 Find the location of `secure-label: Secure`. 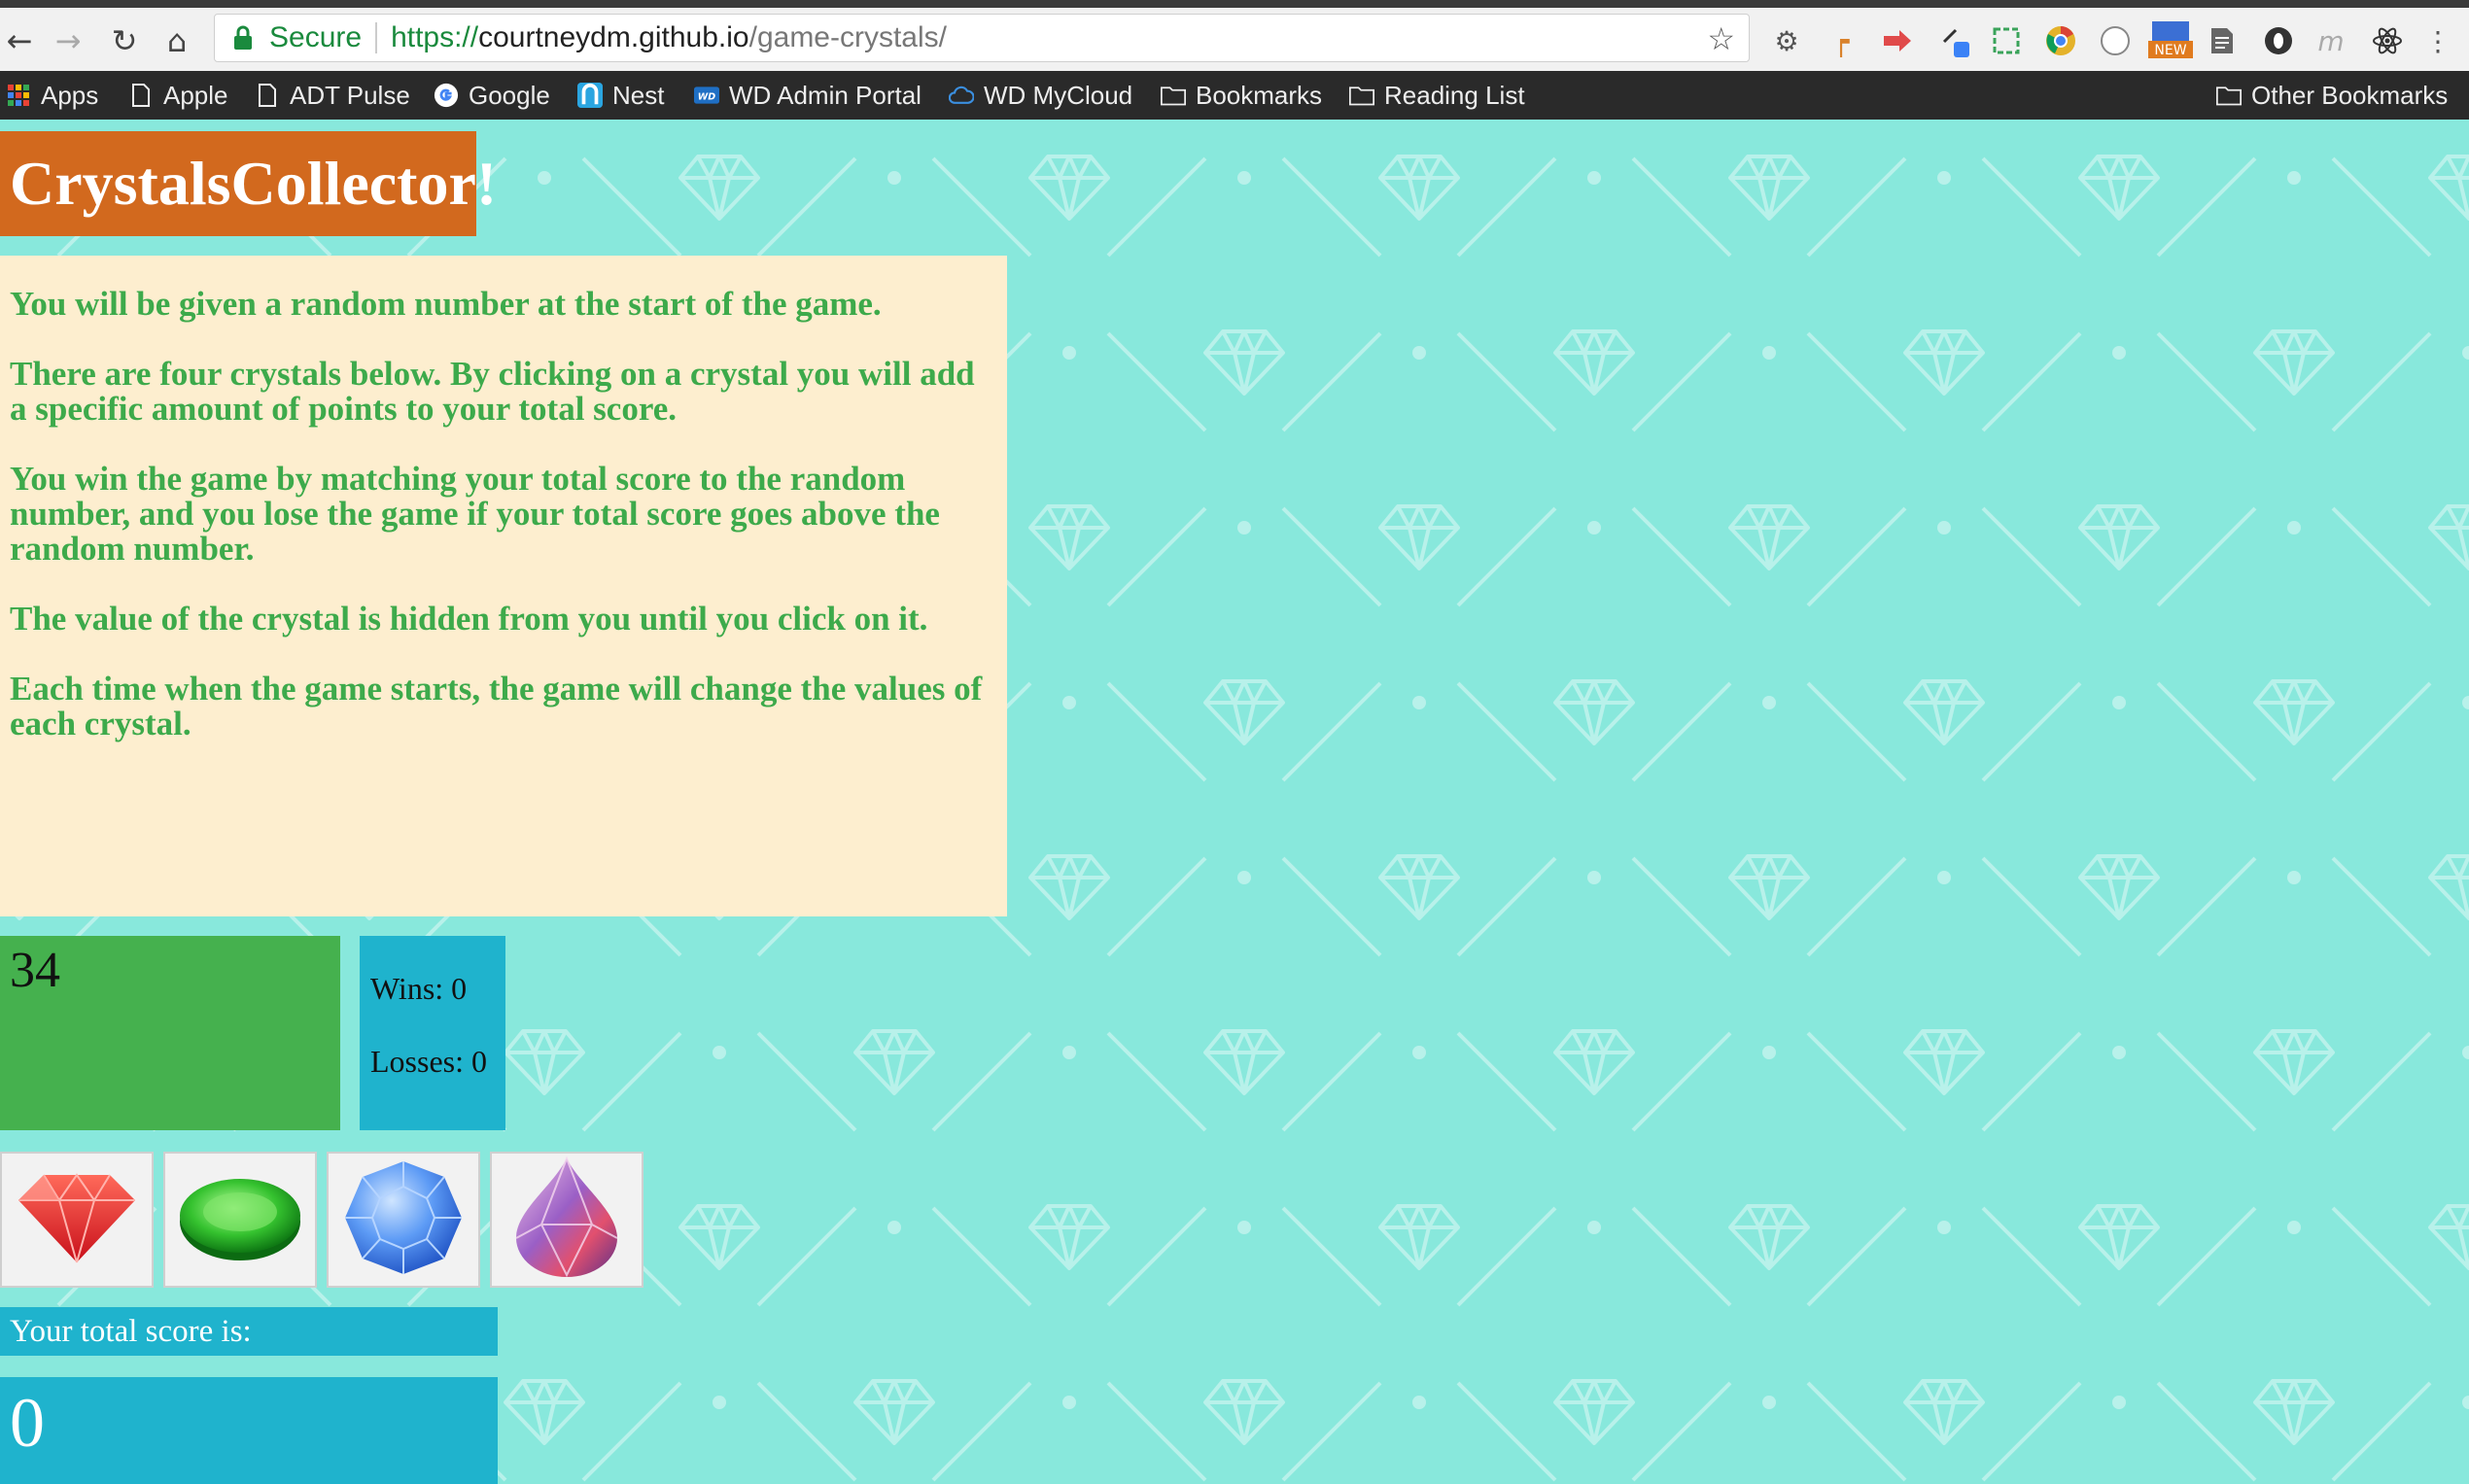

secure-label: Secure is located at coordinates (316, 37).